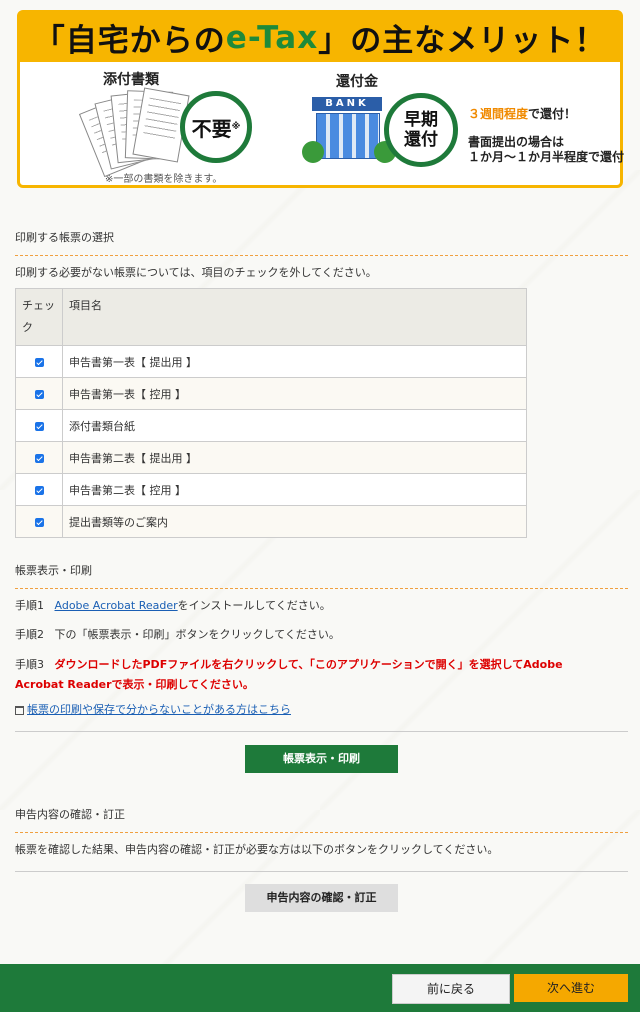  I want to click on footer-bar: 前に戻る 次へ進む, so click(320, 988).